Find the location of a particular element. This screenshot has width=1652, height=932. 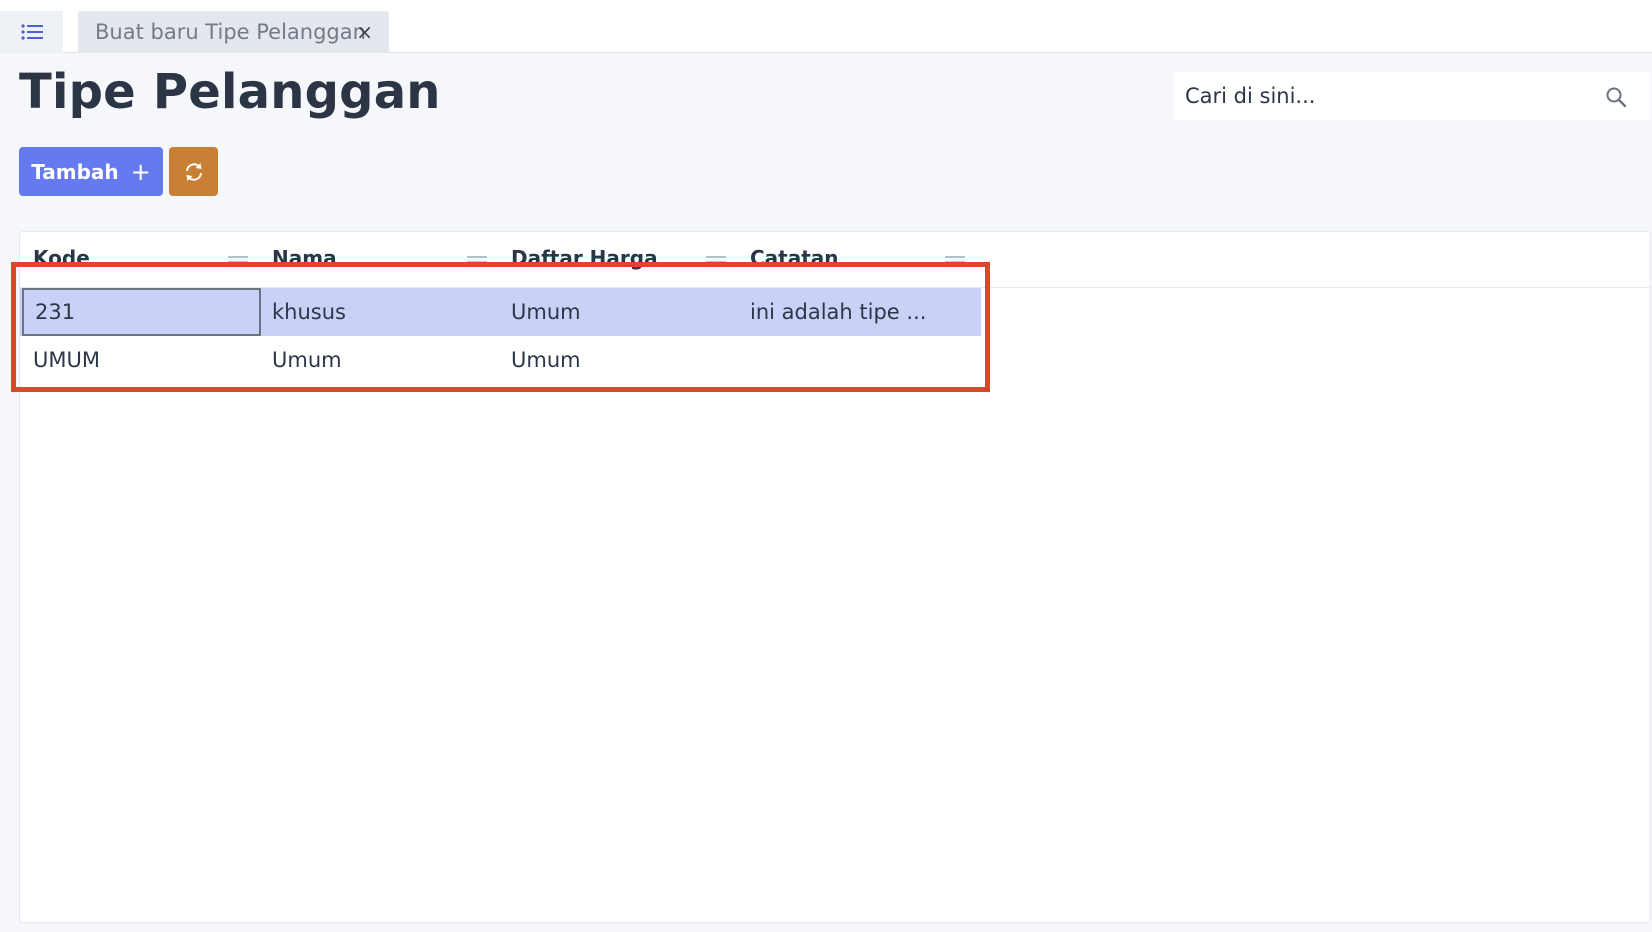

search-icon is located at coordinates (1616, 97).